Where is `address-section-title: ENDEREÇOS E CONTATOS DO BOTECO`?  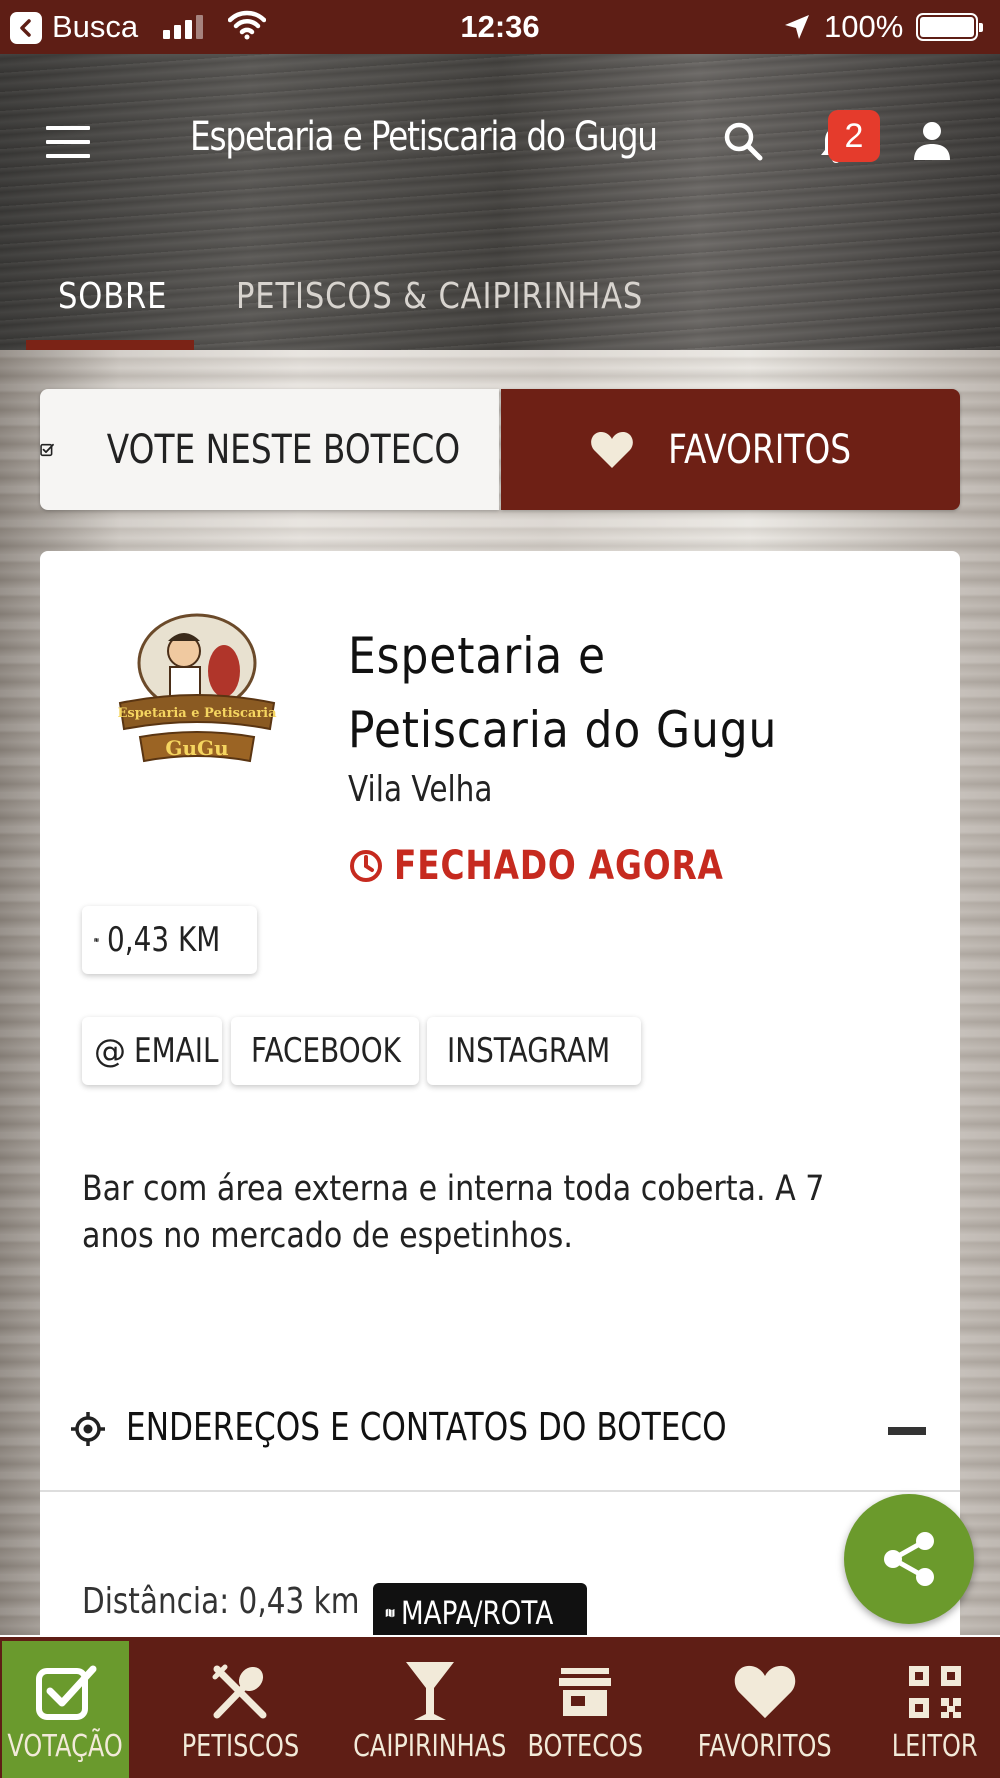
address-section-title: ENDEREÇOS E CONTATOS DO BOTECO is located at coordinates (426, 1427).